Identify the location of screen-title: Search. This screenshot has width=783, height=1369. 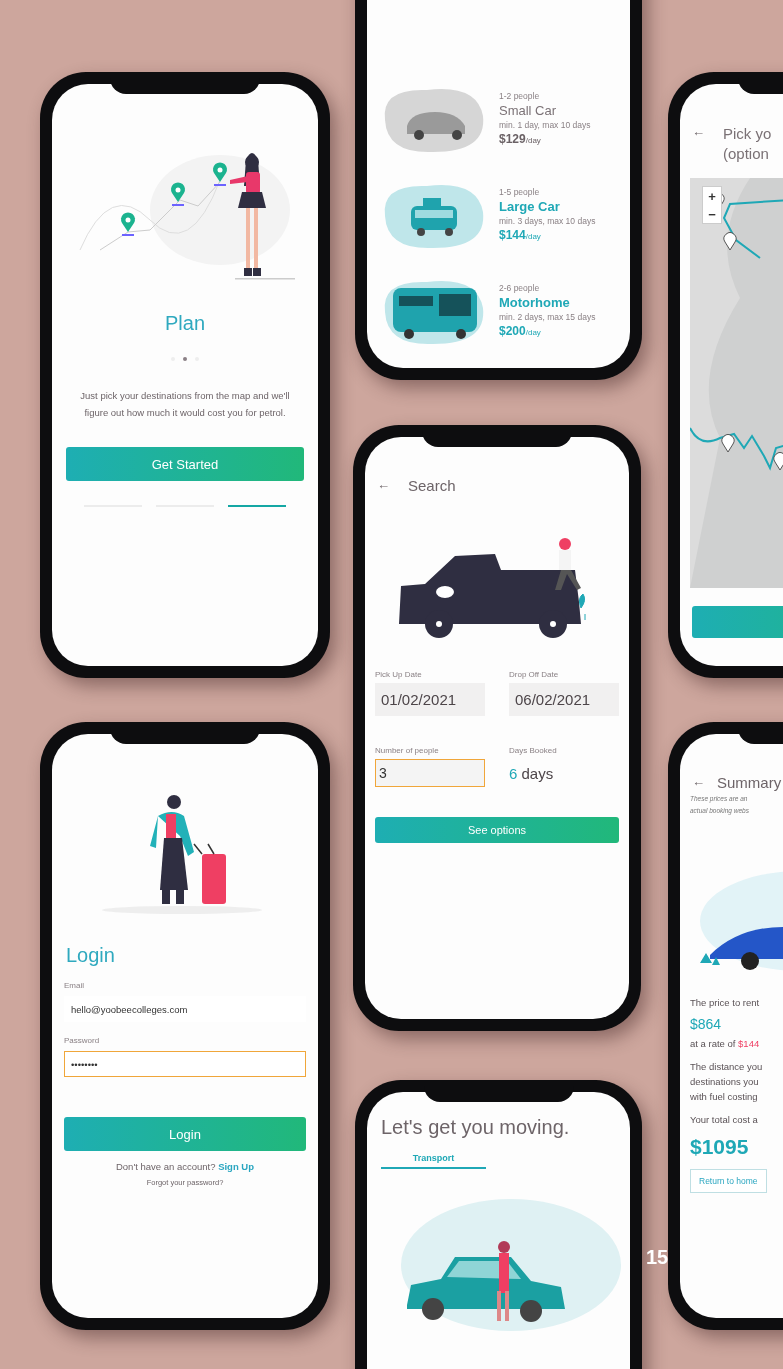
(432, 485).